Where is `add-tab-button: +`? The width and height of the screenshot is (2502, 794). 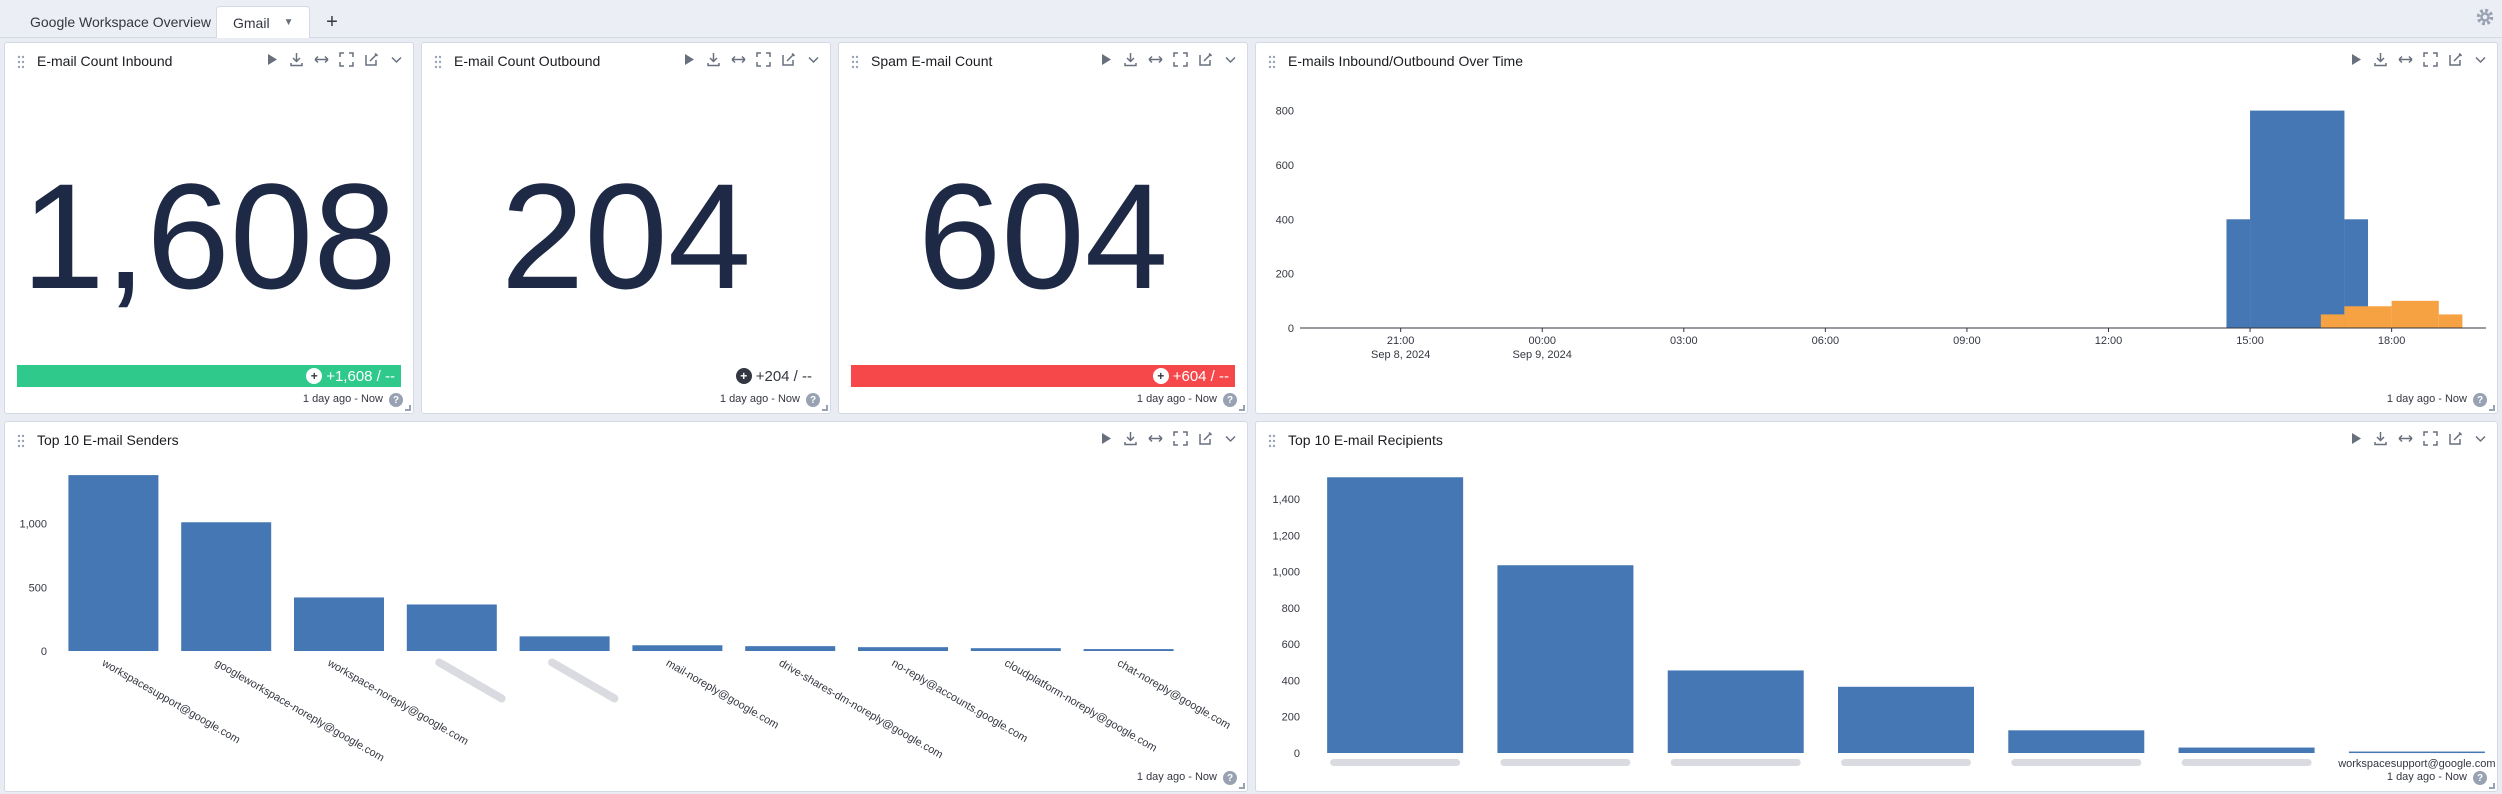 add-tab-button: + is located at coordinates (332, 22).